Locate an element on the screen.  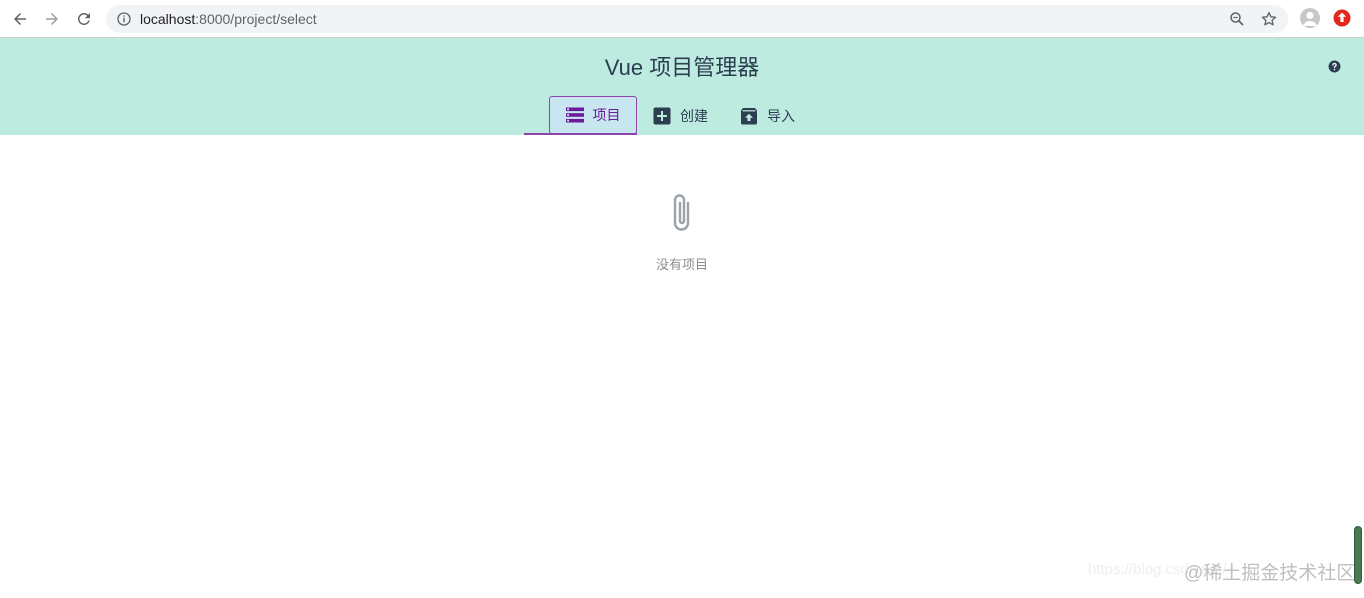
watermark-brand: @稀土掘金技术社区 is located at coordinates (1270, 573).